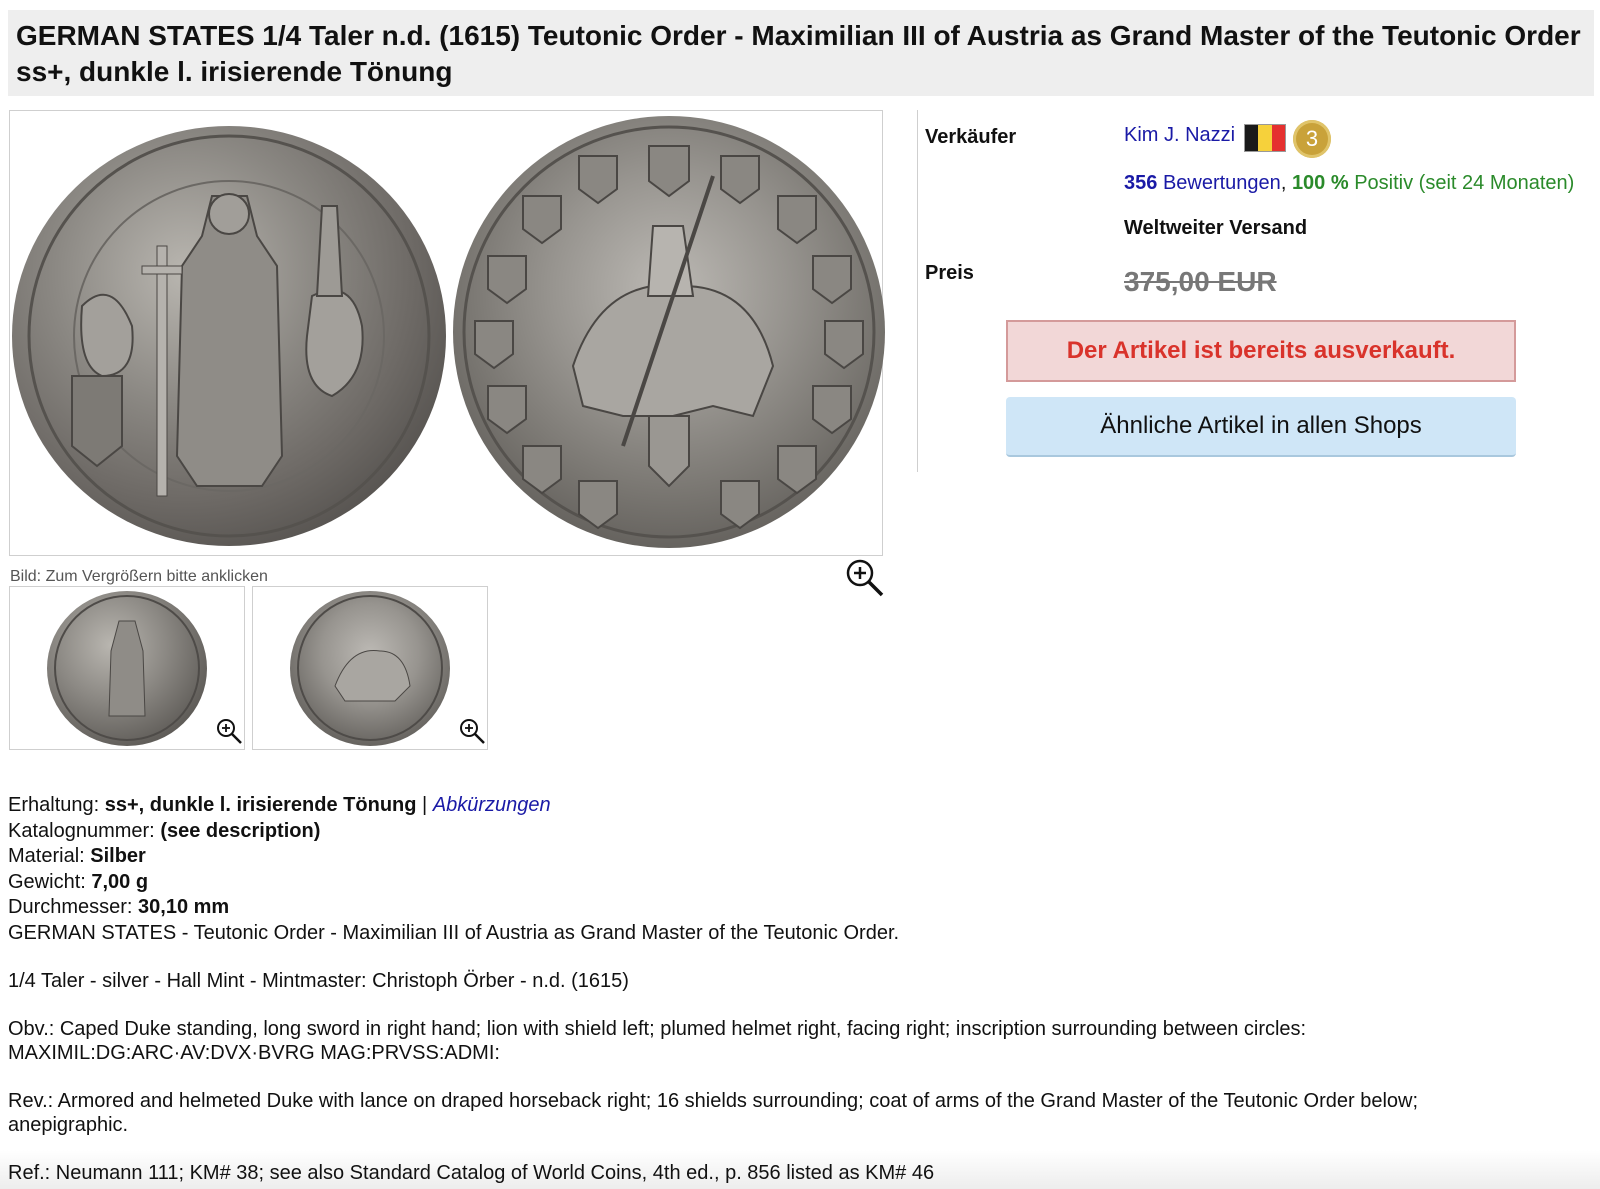  I want to click on shipping-info: Weltweiter Versand, so click(1216, 228).